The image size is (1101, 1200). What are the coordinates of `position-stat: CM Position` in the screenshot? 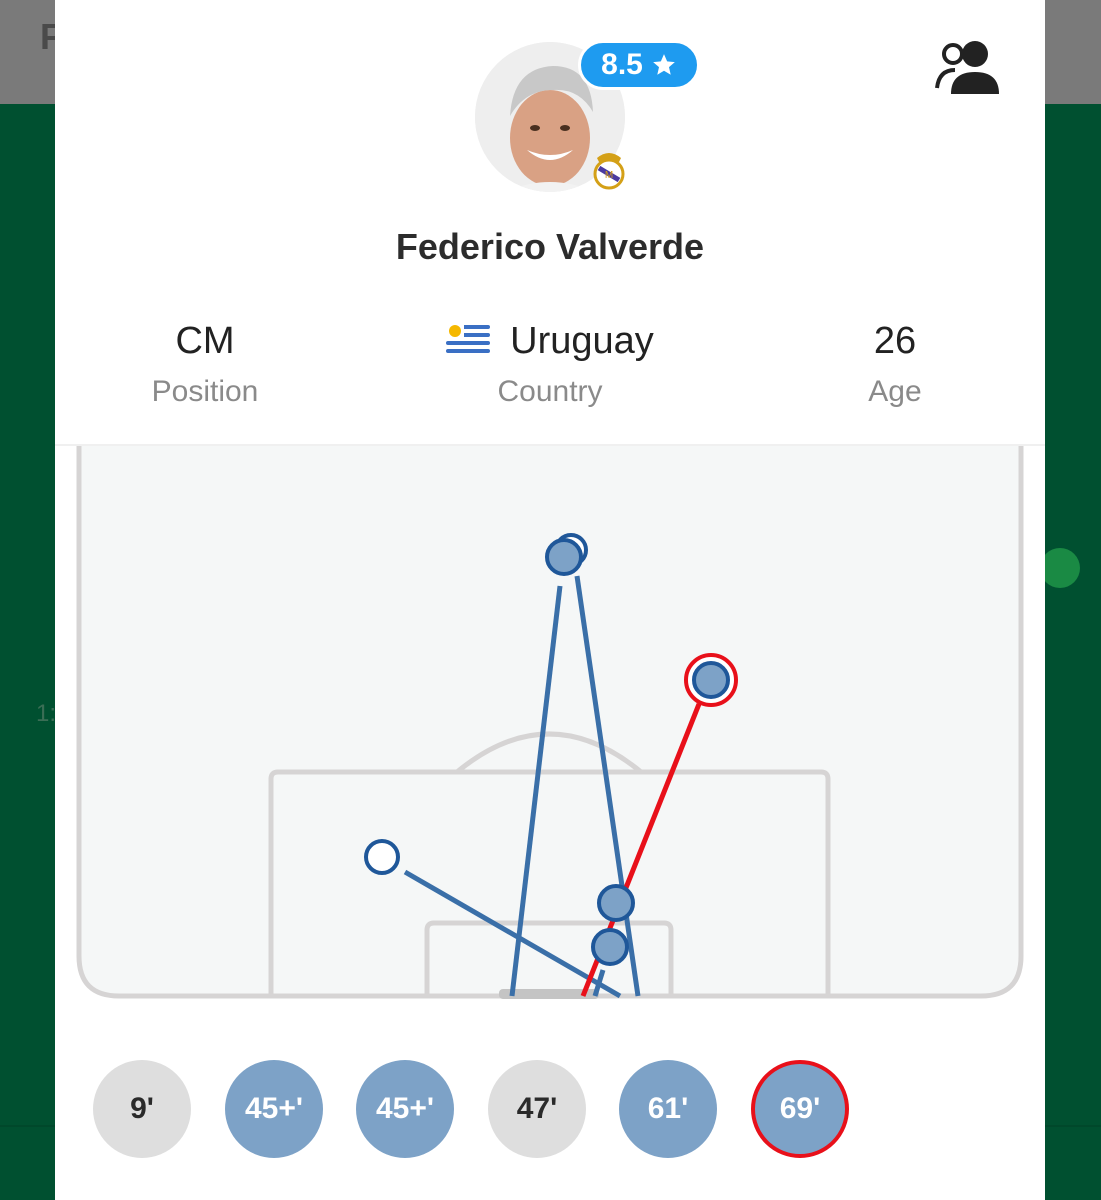 It's located at (205, 365).